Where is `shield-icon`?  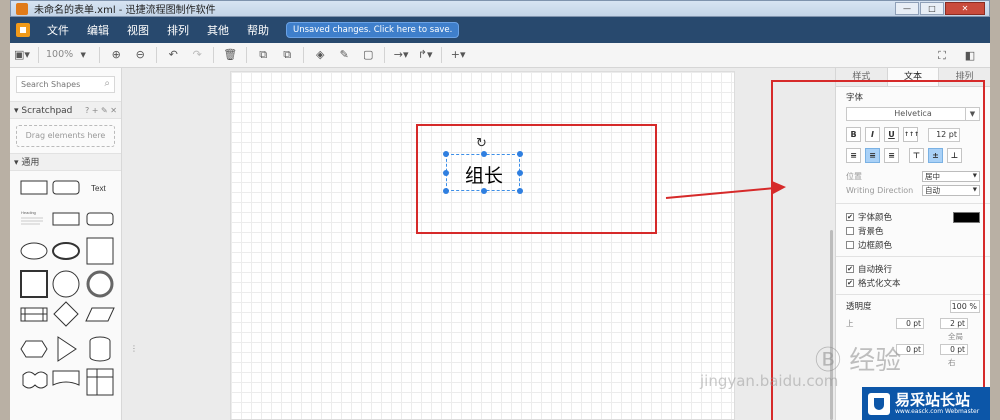 shield-icon is located at coordinates (879, 403).